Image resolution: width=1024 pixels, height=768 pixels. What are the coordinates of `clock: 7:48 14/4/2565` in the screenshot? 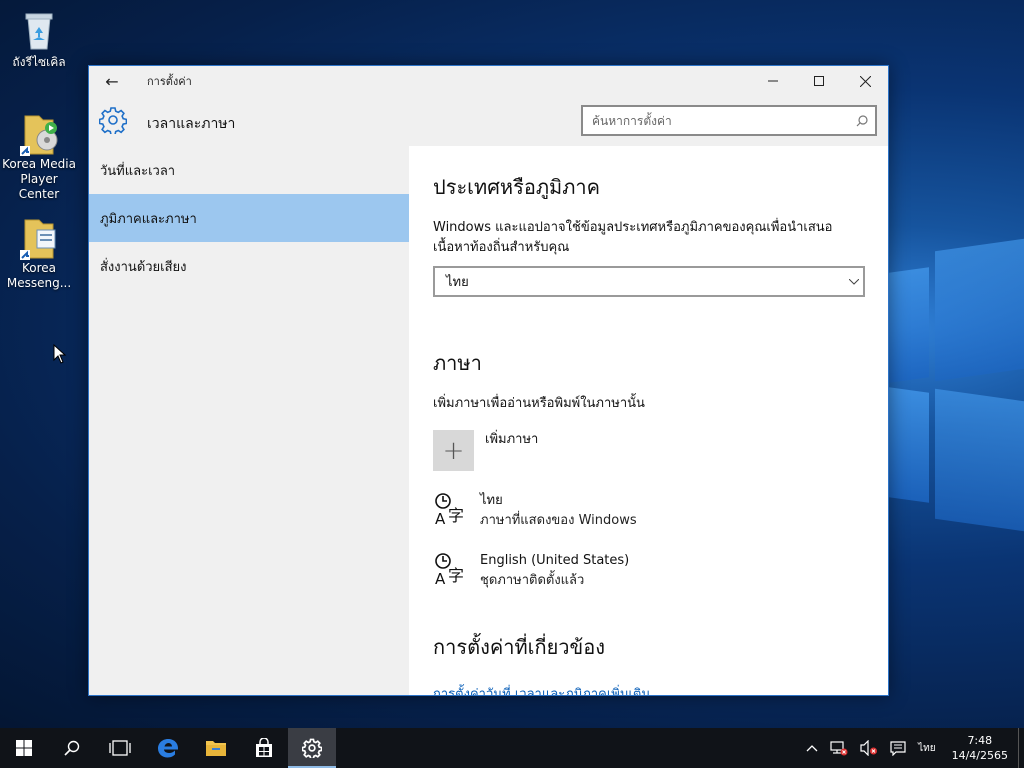 It's located at (980, 748).